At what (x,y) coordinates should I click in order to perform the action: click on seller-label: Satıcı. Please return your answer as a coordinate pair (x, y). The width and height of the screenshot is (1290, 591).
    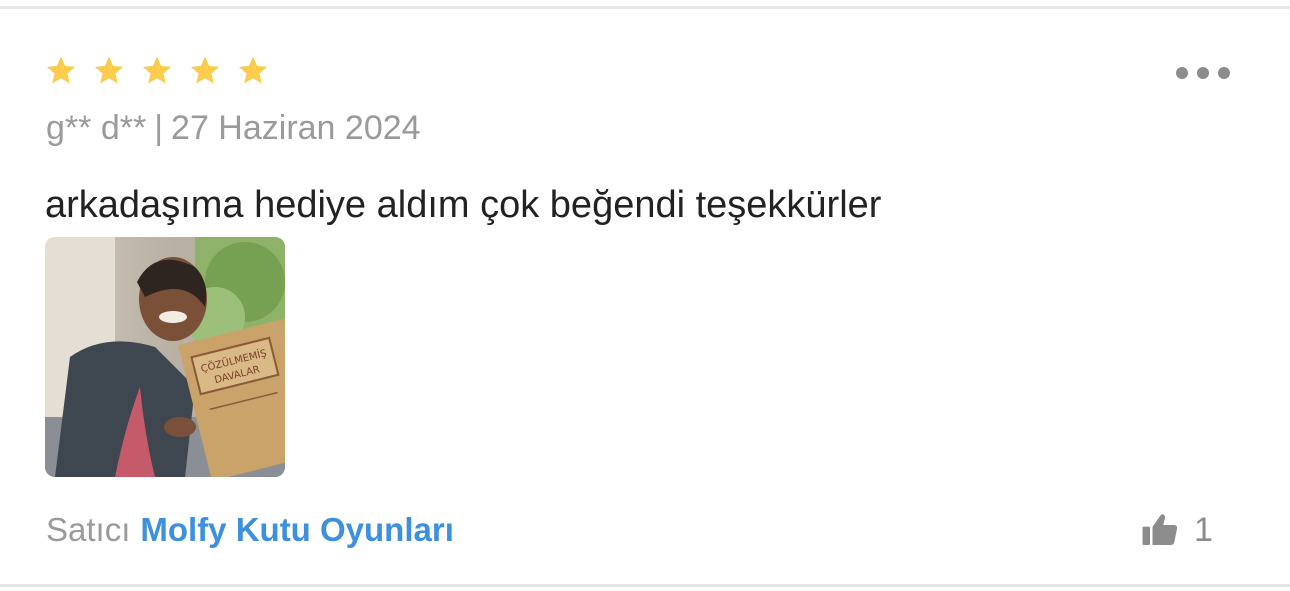
    Looking at the image, I should click on (88, 529).